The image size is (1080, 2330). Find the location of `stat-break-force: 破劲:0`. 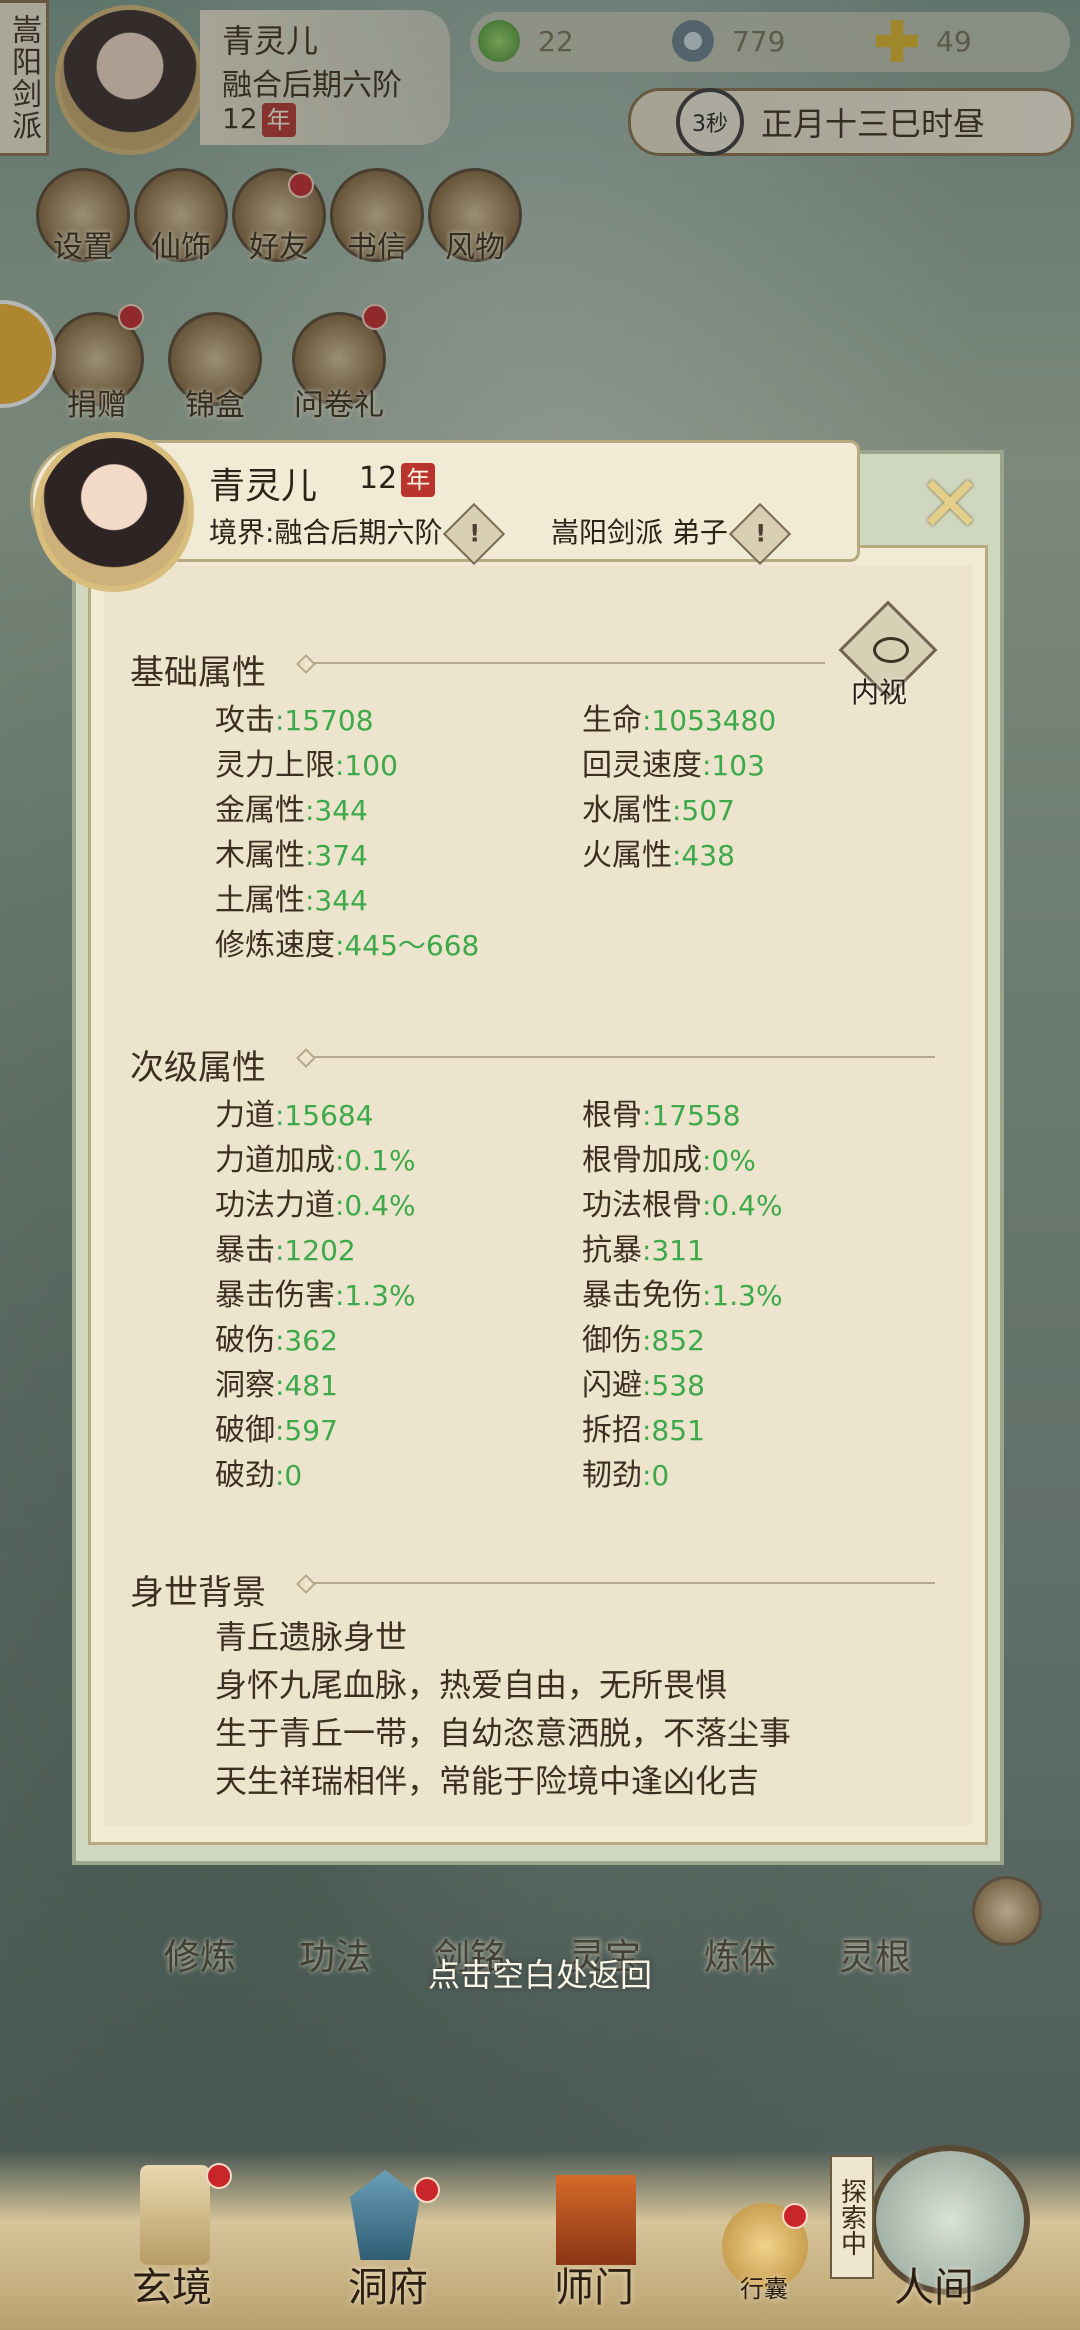

stat-break-force: 破劲:0 is located at coordinates (259, 1475).